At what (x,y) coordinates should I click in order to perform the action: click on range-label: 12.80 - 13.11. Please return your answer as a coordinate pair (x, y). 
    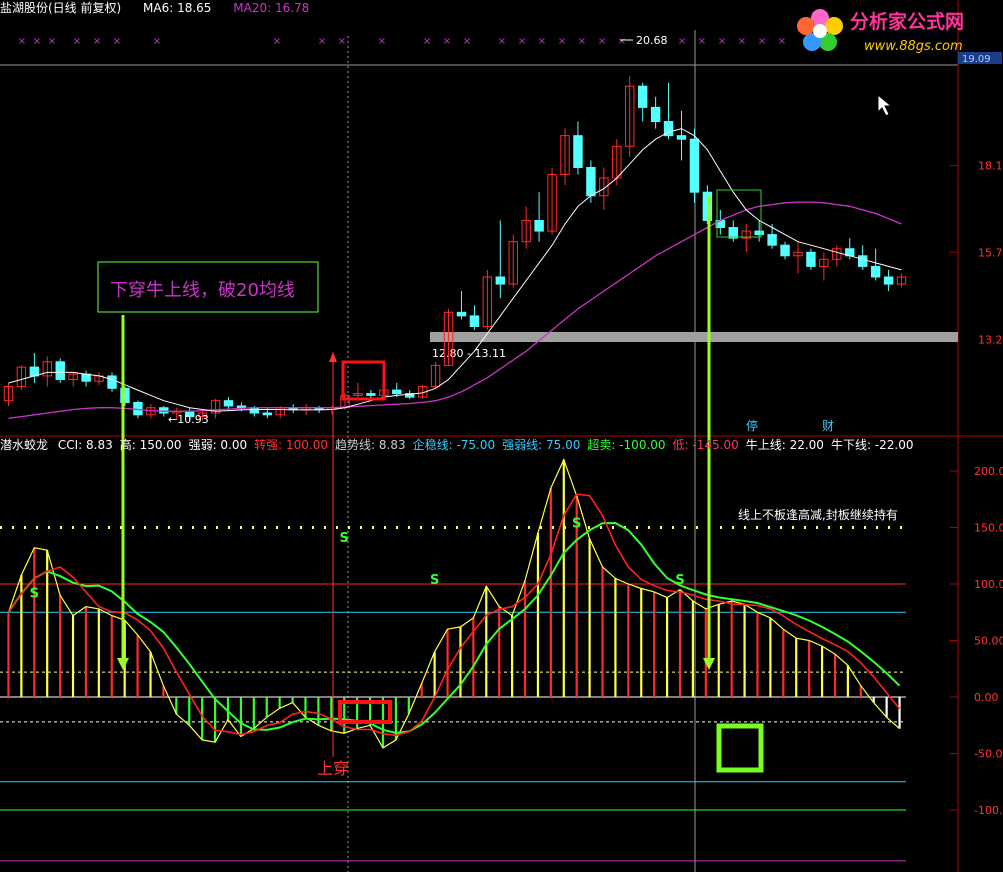
    Looking at the image, I should click on (469, 353).